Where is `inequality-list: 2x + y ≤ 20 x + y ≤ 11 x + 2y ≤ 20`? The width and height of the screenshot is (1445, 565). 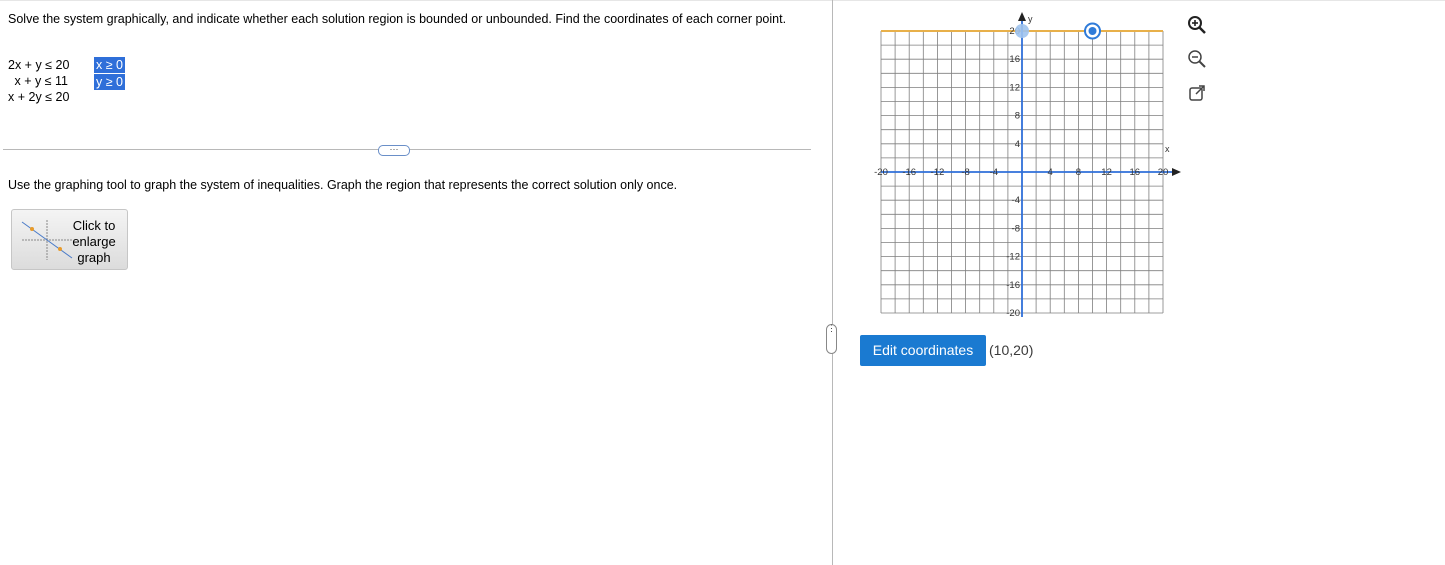 inequality-list: 2x + y ≤ 20 x + y ≤ 11 x + 2y ≤ 20 is located at coordinates (39, 81).